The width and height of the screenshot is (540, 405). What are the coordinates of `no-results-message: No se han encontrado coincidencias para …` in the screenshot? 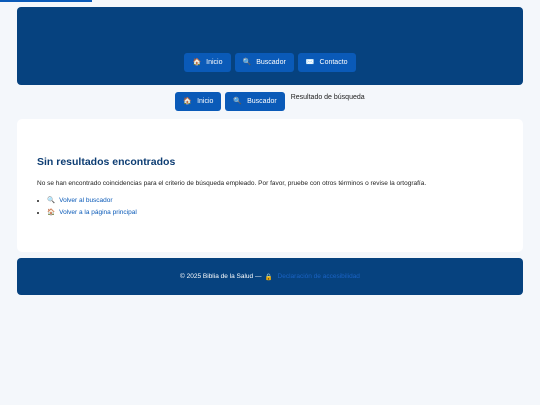 It's located at (232, 183).